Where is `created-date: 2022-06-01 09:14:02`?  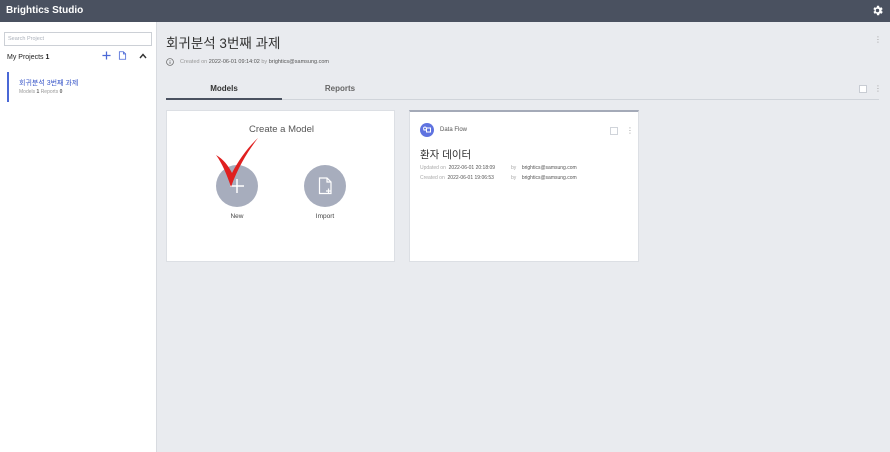
created-date: 2022-06-01 09:14:02 is located at coordinates (234, 62).